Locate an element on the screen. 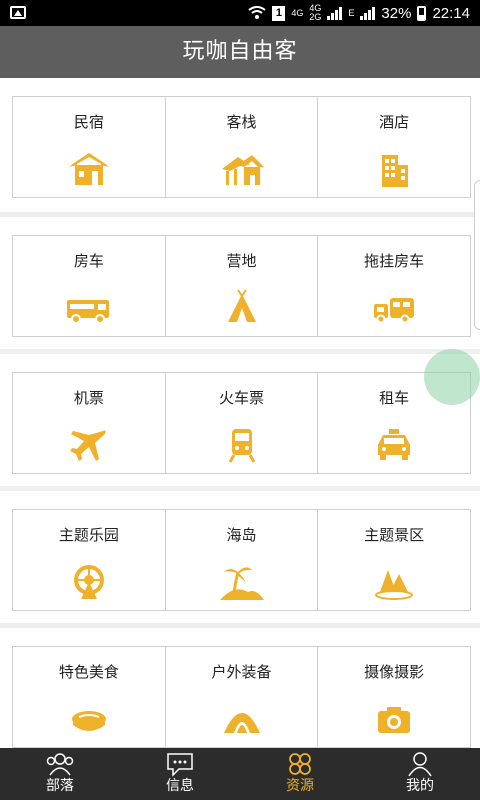 This screenshot has height=800, width=480. category-inn: 客栈 is located at coordinates (242, 147).